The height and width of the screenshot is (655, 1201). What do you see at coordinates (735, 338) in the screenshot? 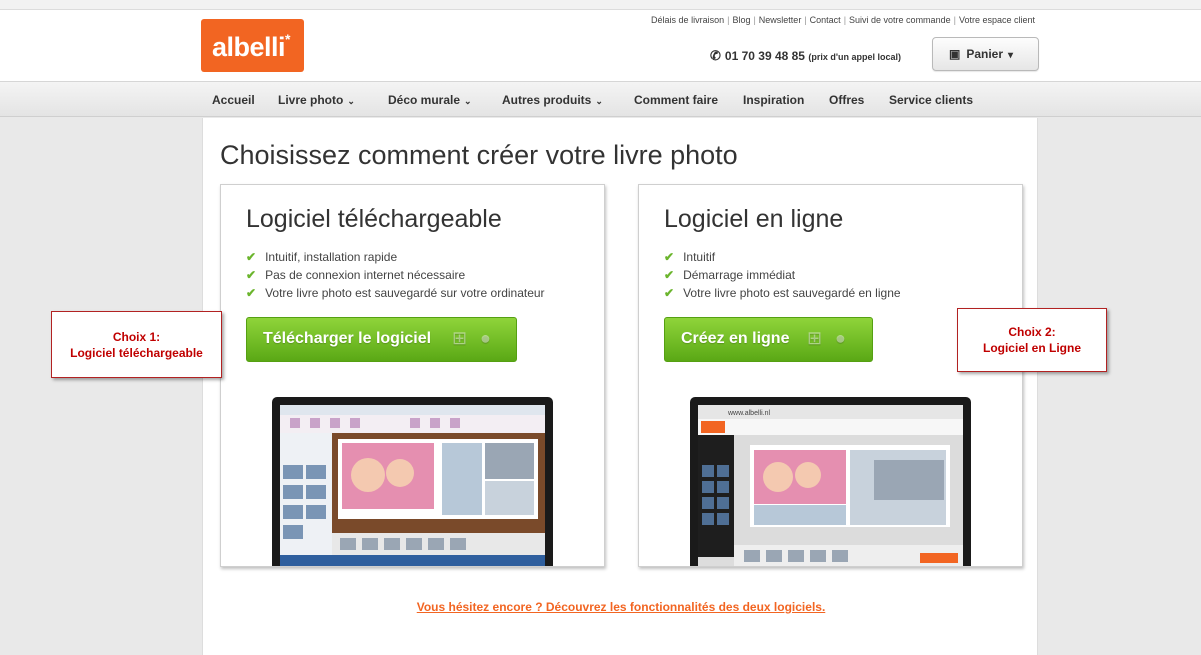
I see `create-online-button-label: Créez en ligne` at bounding box center [735, 338].